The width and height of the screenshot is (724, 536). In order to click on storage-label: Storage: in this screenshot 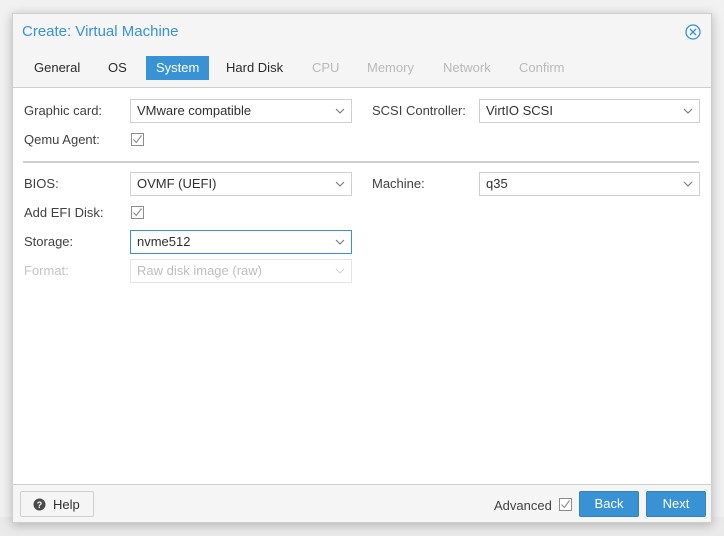, I will do `click(49, 241)`.